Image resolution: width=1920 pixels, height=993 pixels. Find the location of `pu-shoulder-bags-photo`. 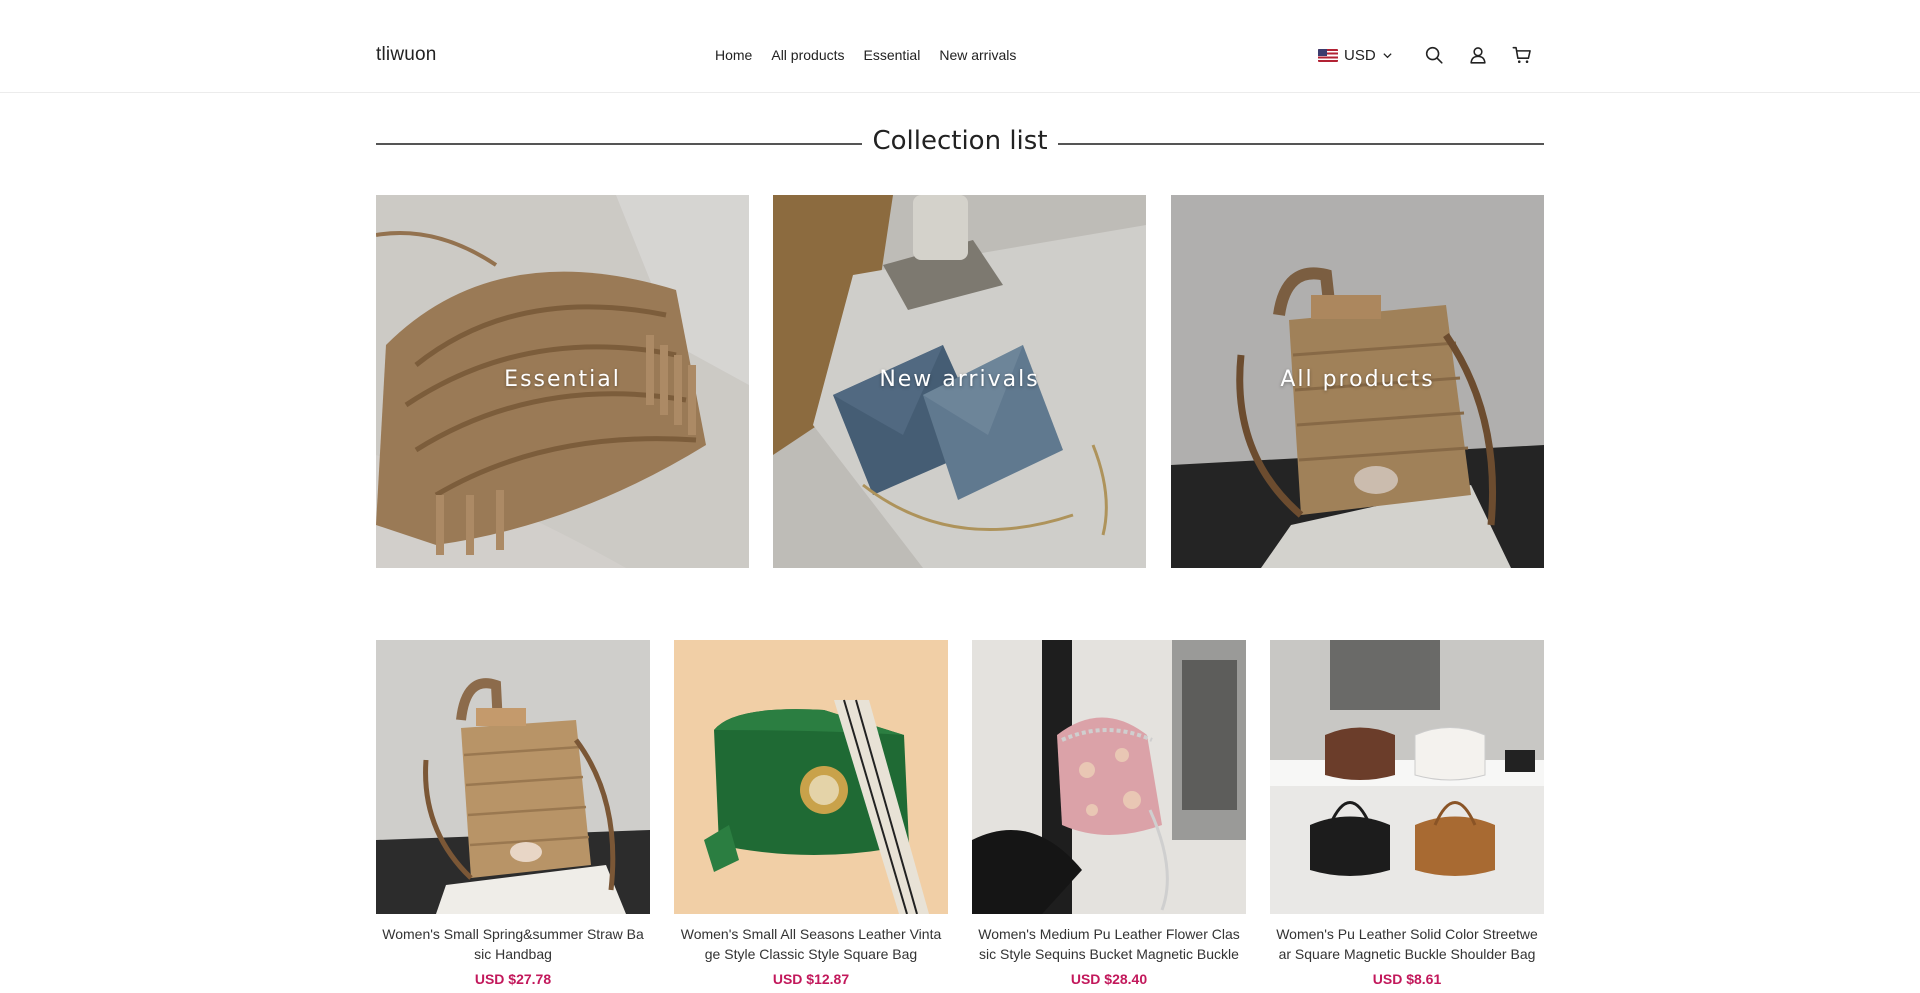

pu-shoulder-bags-photo is located at coordinates (1407, 777).